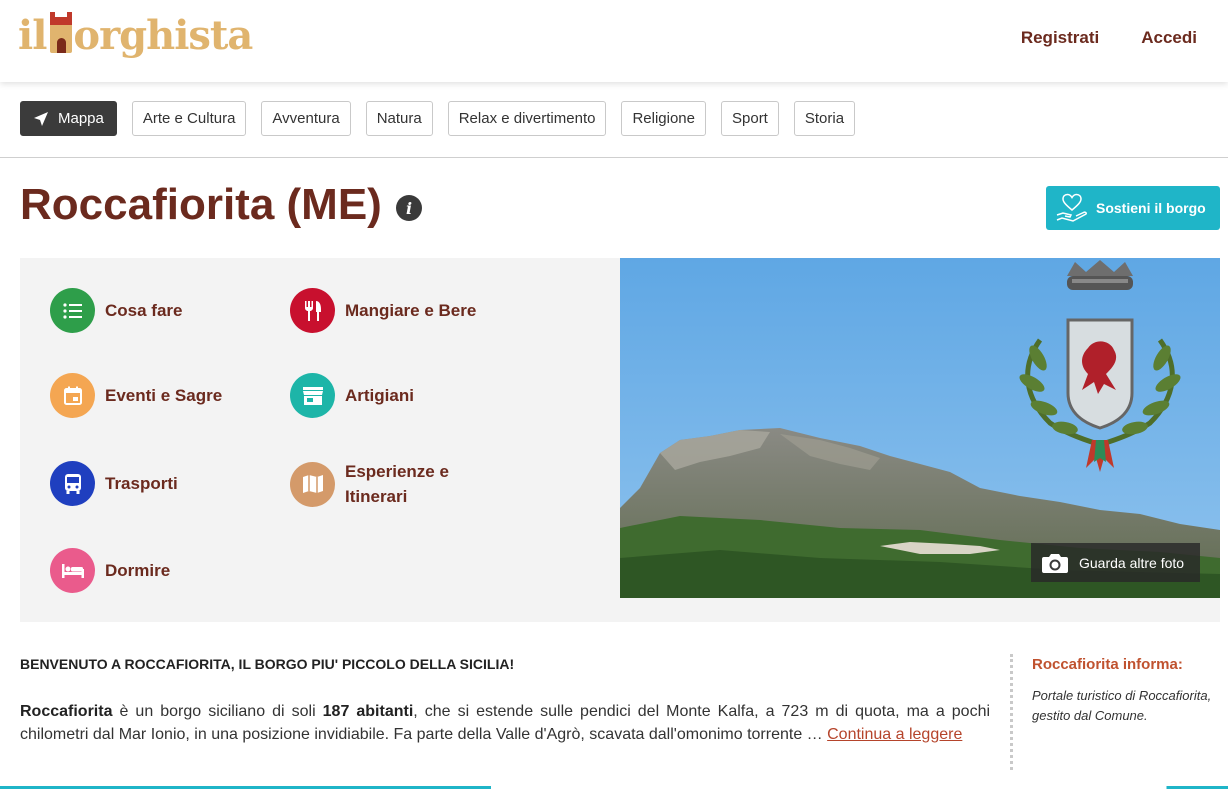  What do you see at coordinates (201, 204) in the screenshot?
I see `page-title: Roccafiorita (ME)` at bounding box center [201, 204].